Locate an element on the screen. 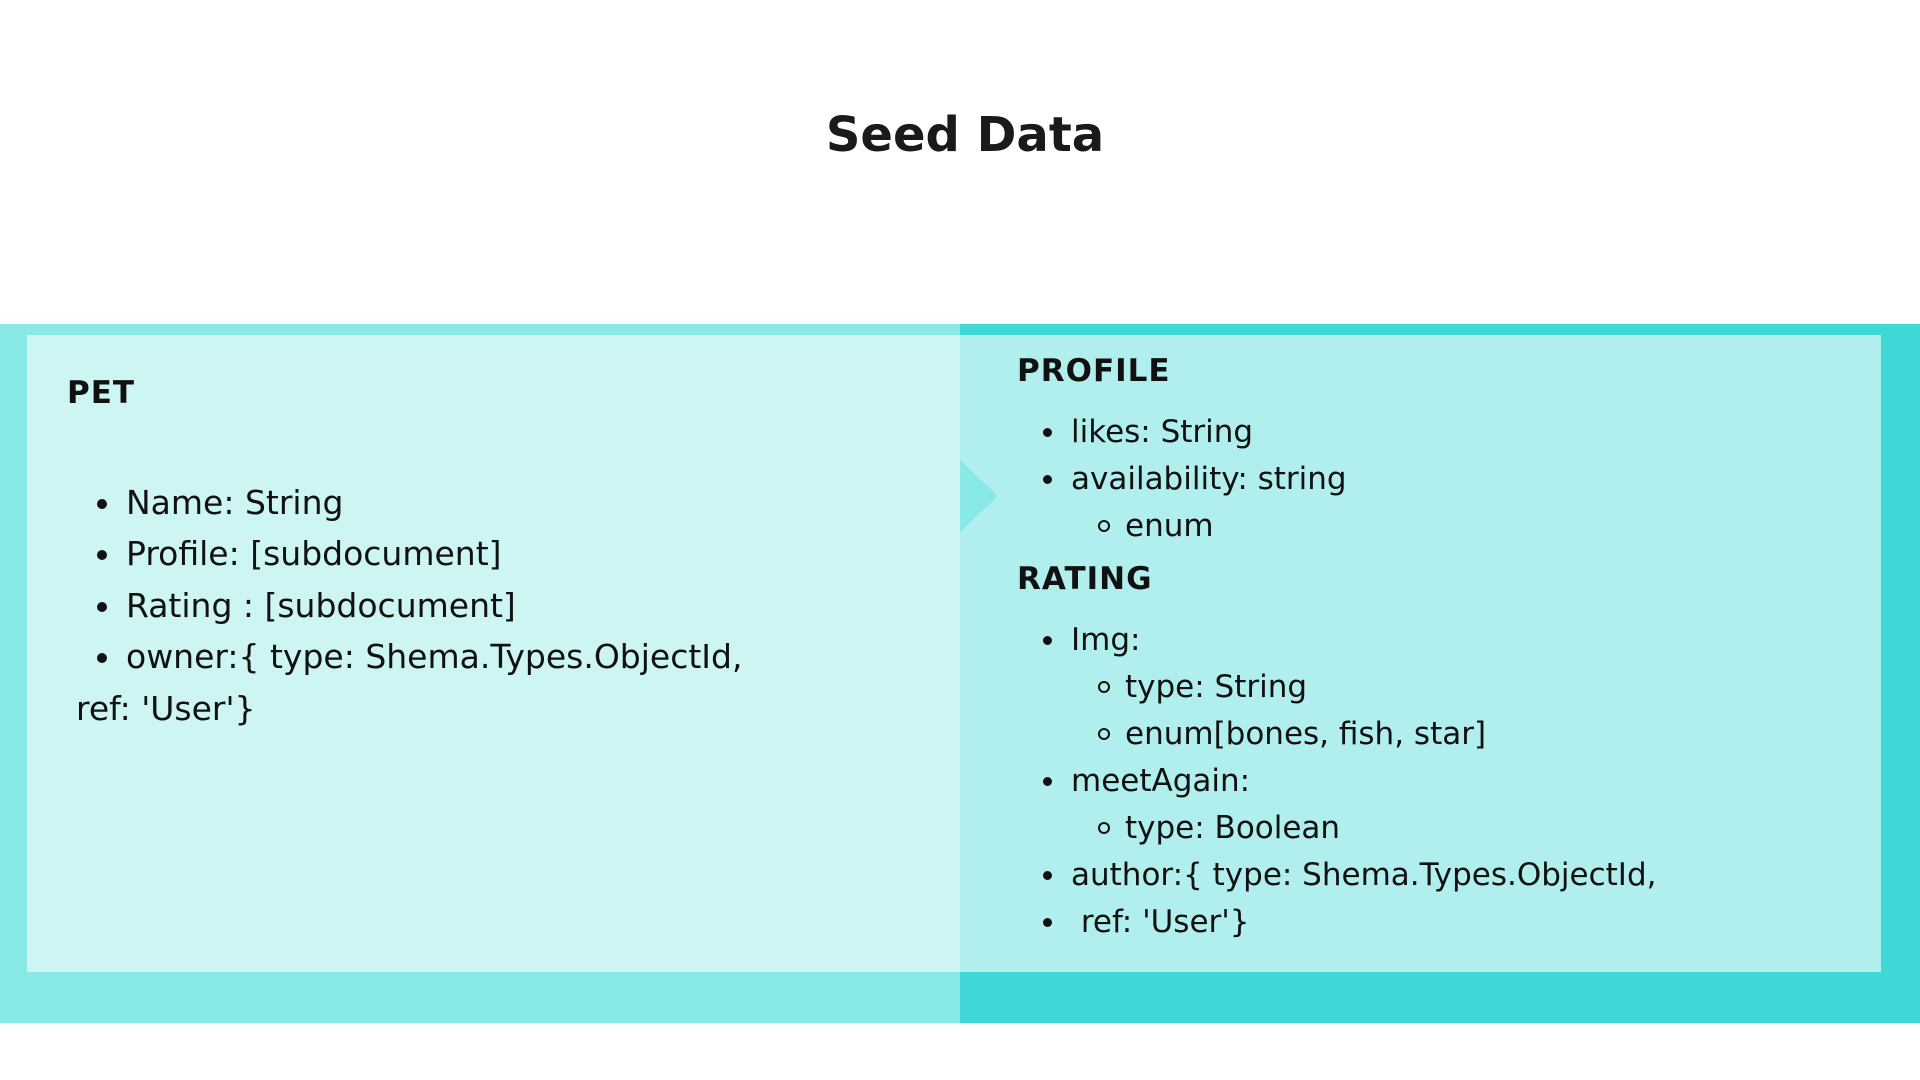  rating-meet-again-type: type: Boolean is located at coordinates (1219, 828).